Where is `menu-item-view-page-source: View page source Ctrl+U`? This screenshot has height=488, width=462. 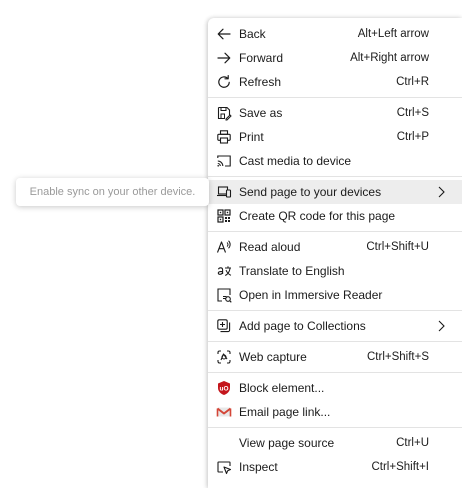
menu-item-view-page-source: View page source Ctrl+U is located at coordinates (335, 443).